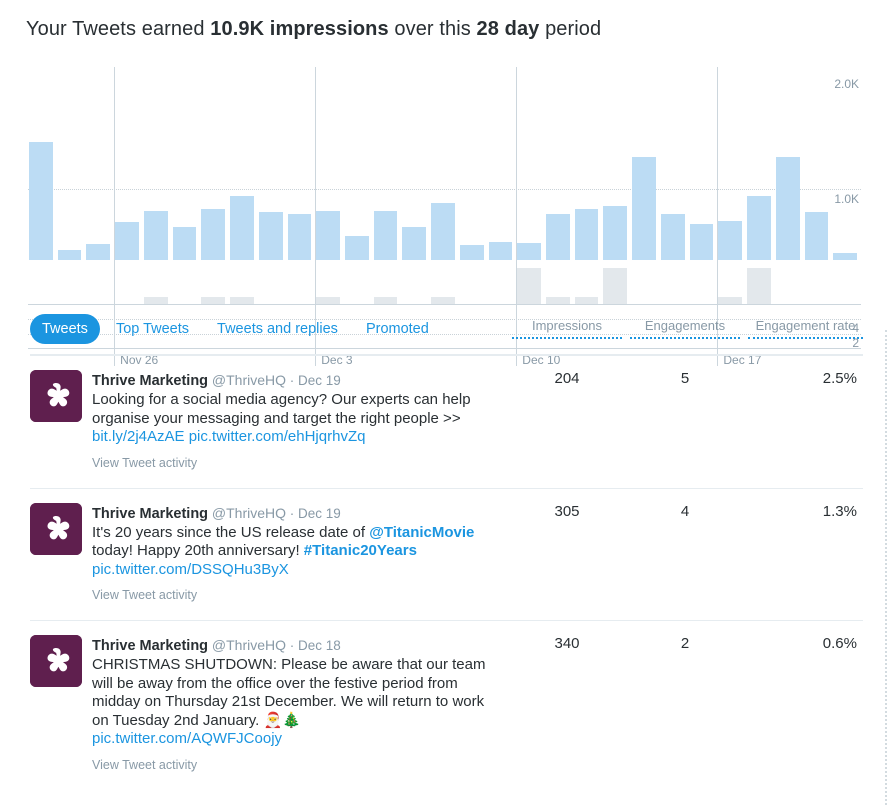 The image size is (889, 807). What do you see at coordinates (277, 436) in the screenshot?
I see `tweet-media-link: pic.twitter.com/ehHjqrhvZq` at bounding box center [277, 436].